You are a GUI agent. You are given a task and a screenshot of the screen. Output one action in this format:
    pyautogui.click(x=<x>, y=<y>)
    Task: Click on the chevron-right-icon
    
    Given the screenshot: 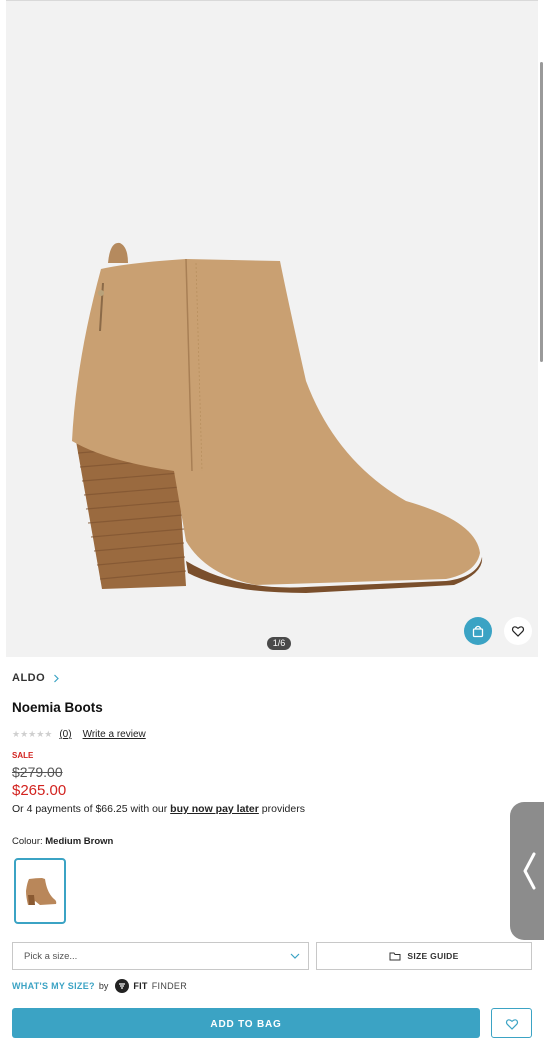 What is the action you would take?
    pyautogui.click(x=57, y=678)
    